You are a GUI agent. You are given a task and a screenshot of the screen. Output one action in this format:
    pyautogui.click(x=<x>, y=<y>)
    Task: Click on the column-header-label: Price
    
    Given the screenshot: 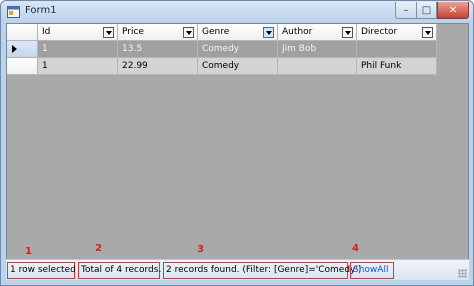 What is the action you would take?
    pyautogui.click(x=133, y=32)
    